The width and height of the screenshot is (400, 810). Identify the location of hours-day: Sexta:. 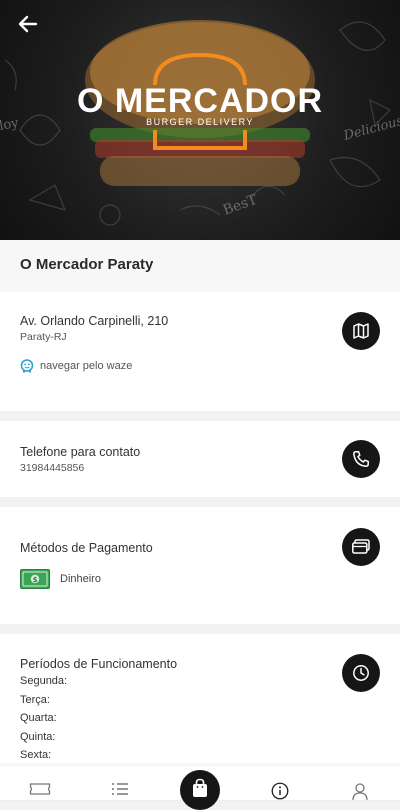
(36, 755).